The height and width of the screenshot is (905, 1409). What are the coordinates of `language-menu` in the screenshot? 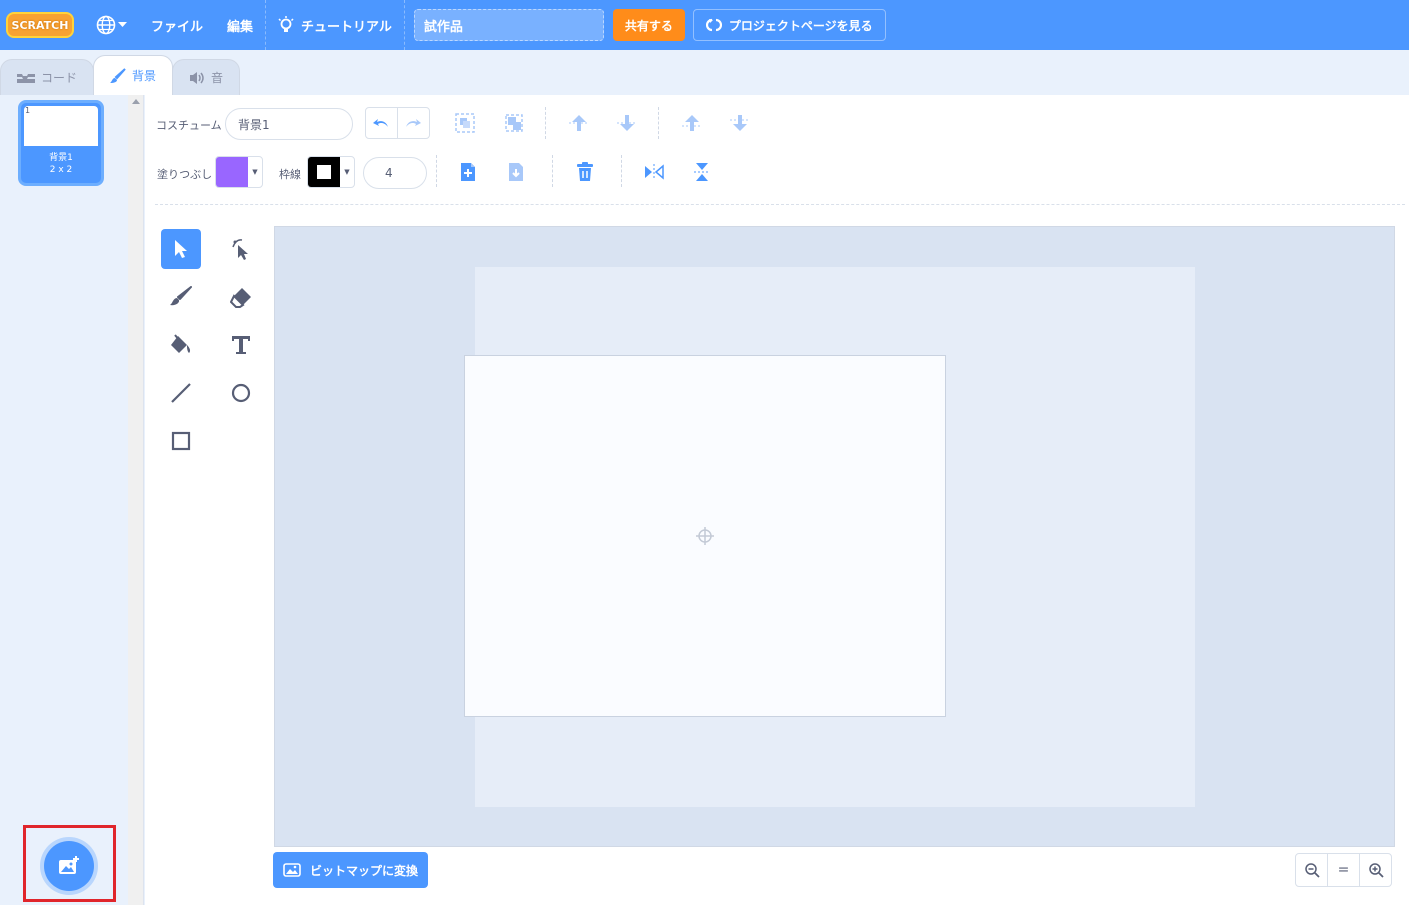 It's located at (111, 25).